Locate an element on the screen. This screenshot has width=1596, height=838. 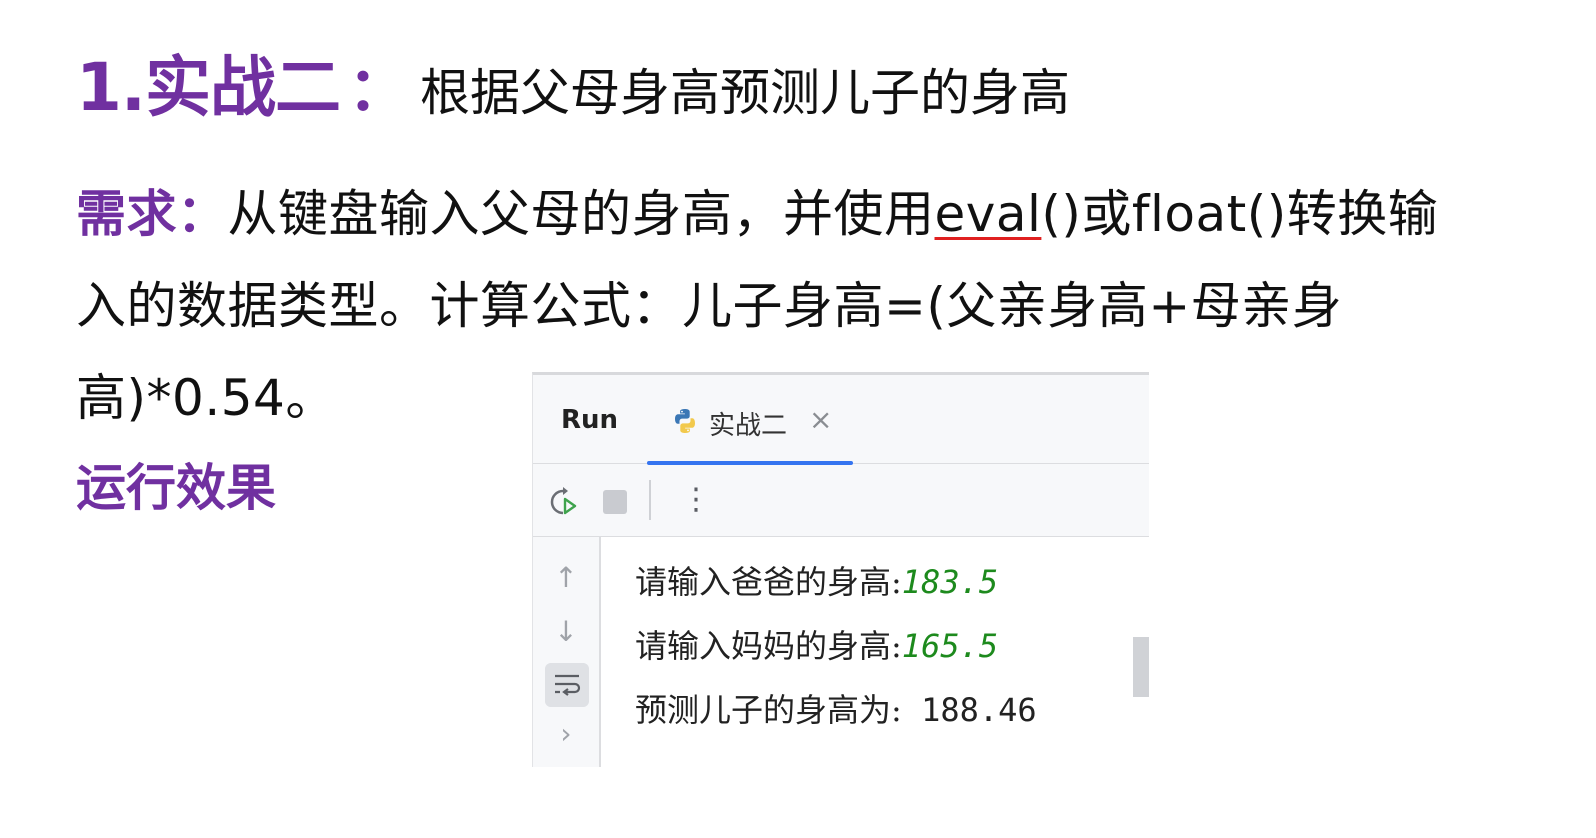
python-icon is located at coordinates (685, 421).